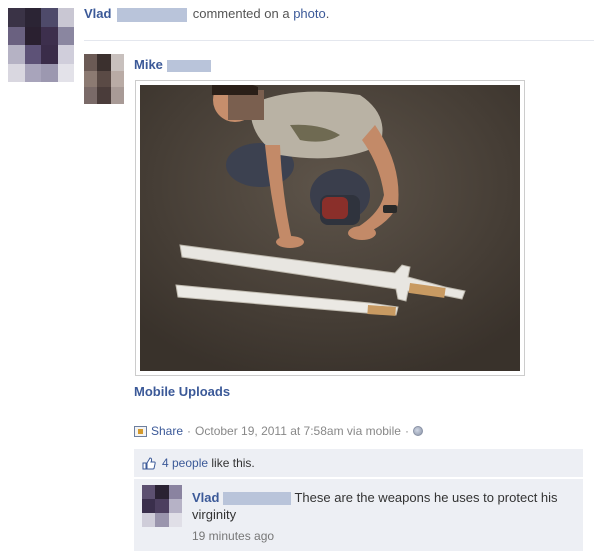 Image resolution: width=600 pixels, height=557 pixels. Describe the element at coordinates (41, 45) in the screenshot. I see `actor-avatar` at that location.